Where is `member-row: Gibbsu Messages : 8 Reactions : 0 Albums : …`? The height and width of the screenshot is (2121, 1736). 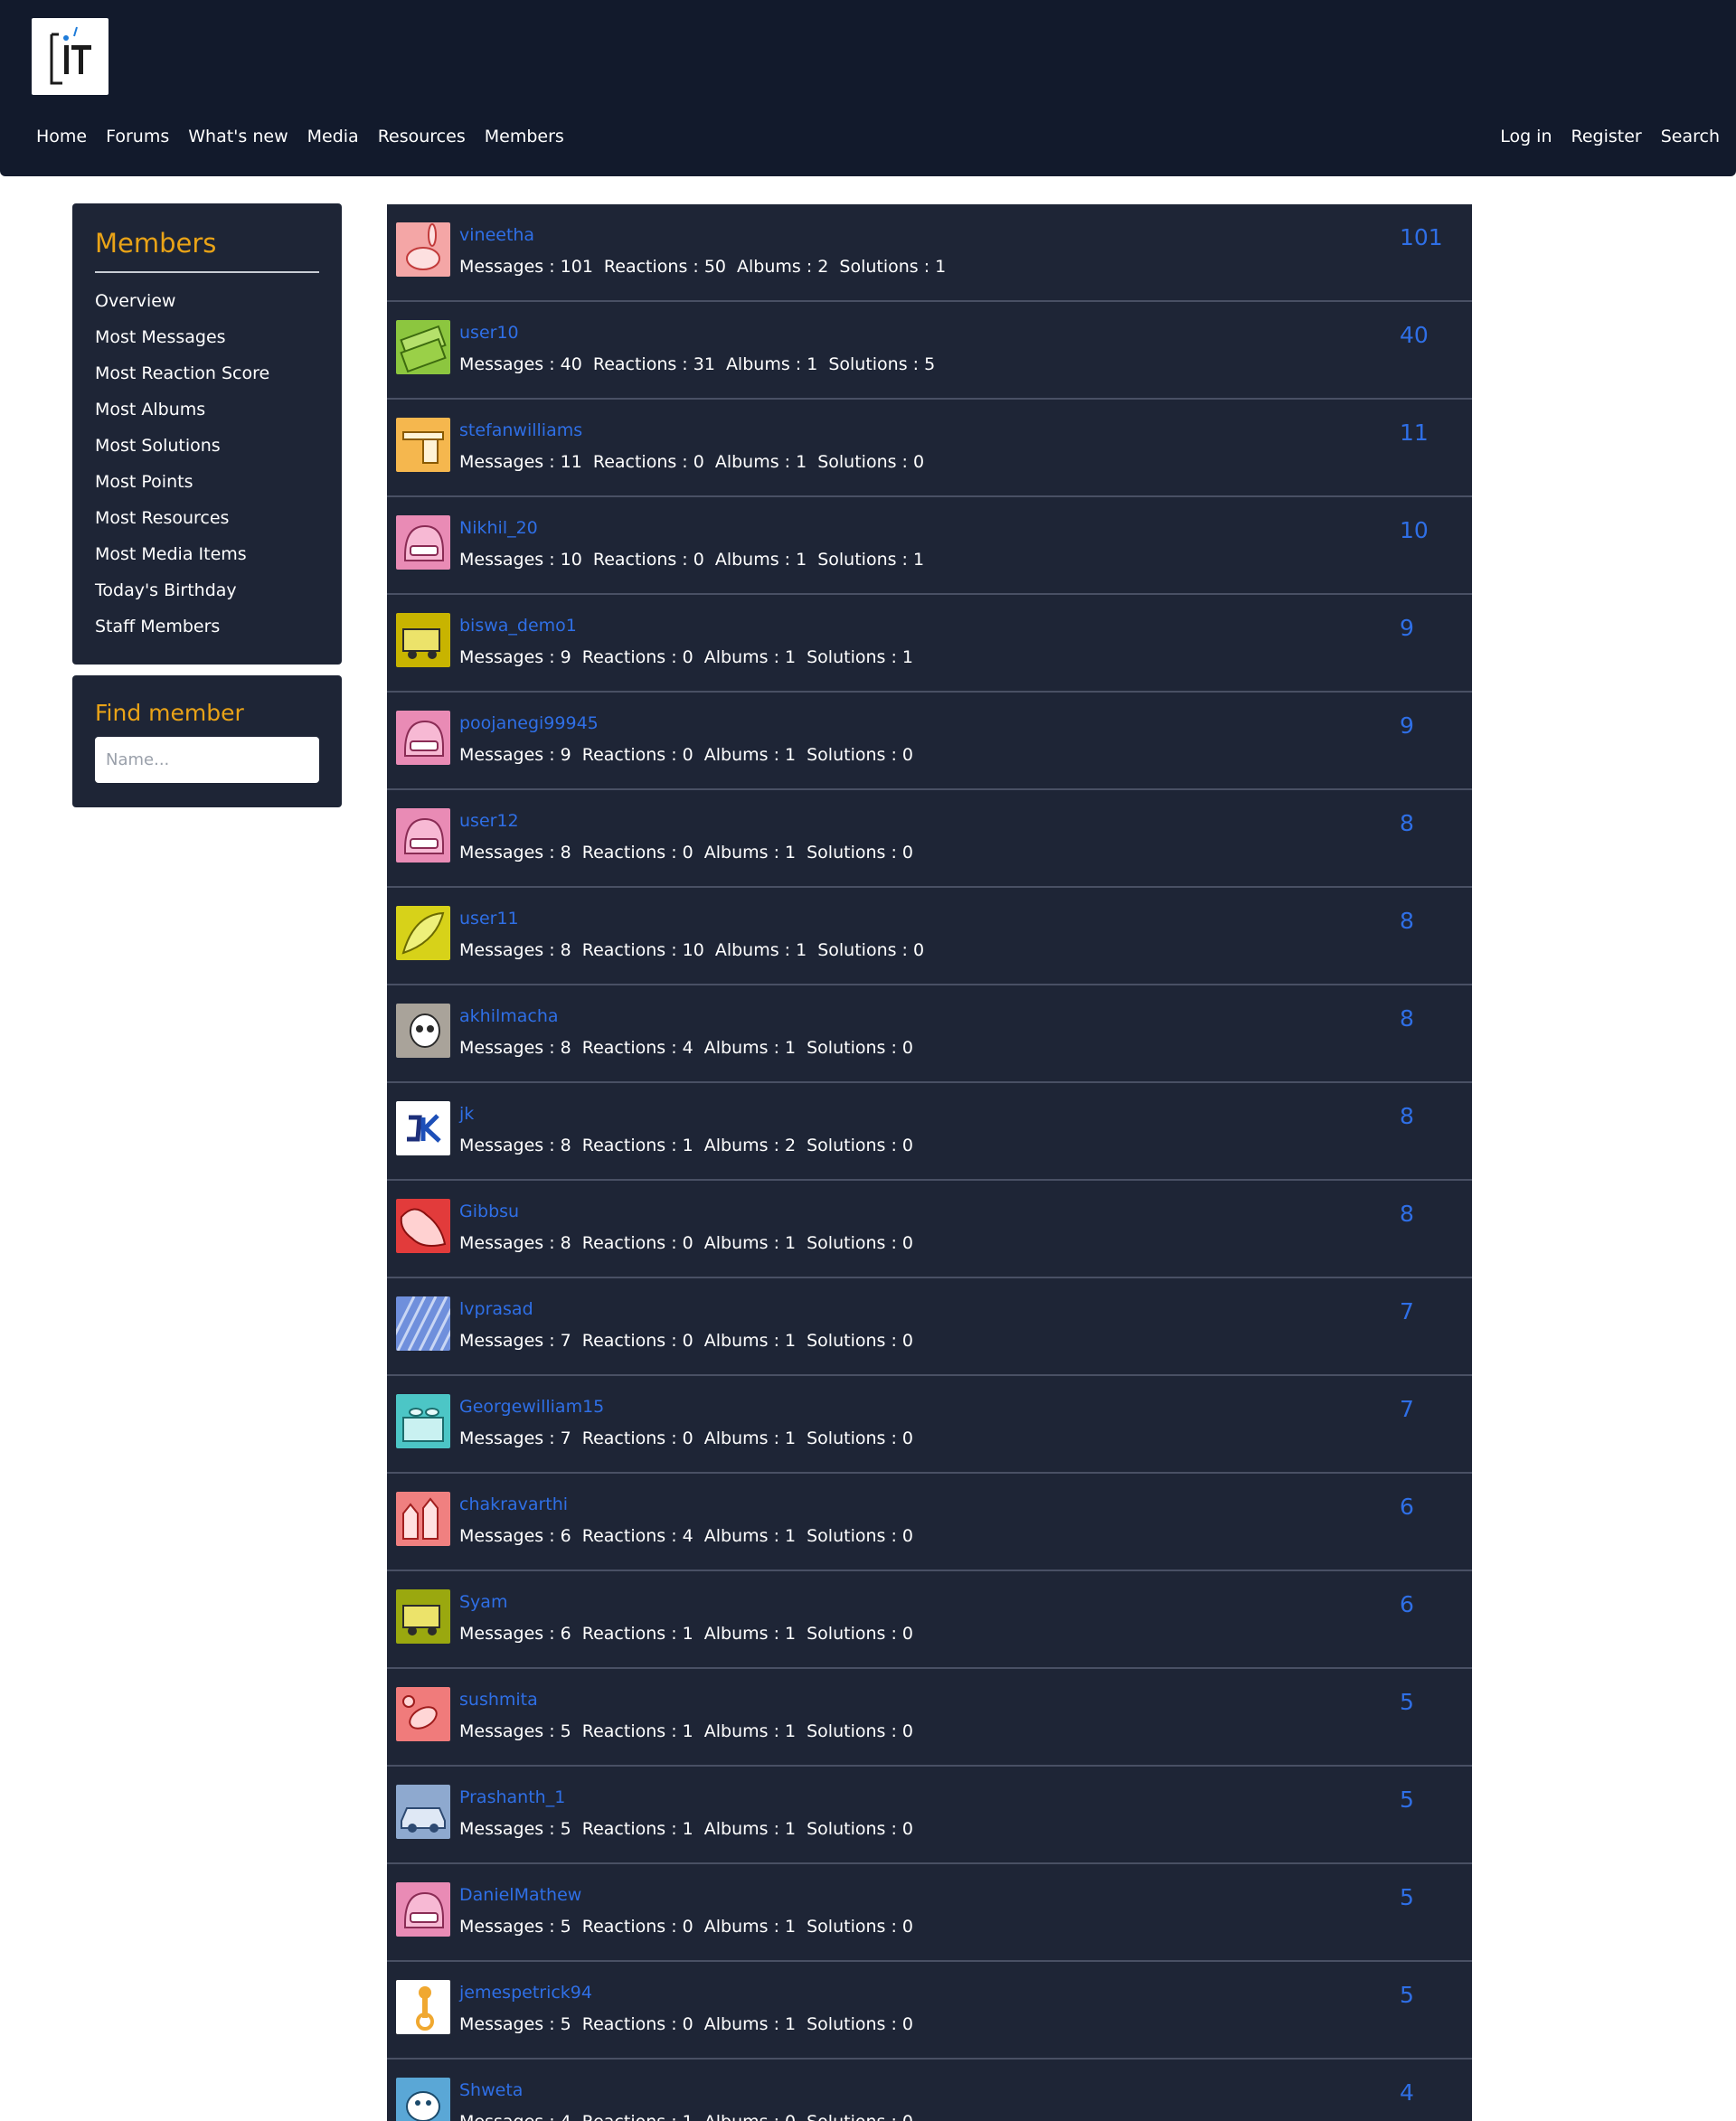
member-row: Gibbsu Messages : 8 Reactions : 0 Albums : … is located at coordinates (930, 1229).